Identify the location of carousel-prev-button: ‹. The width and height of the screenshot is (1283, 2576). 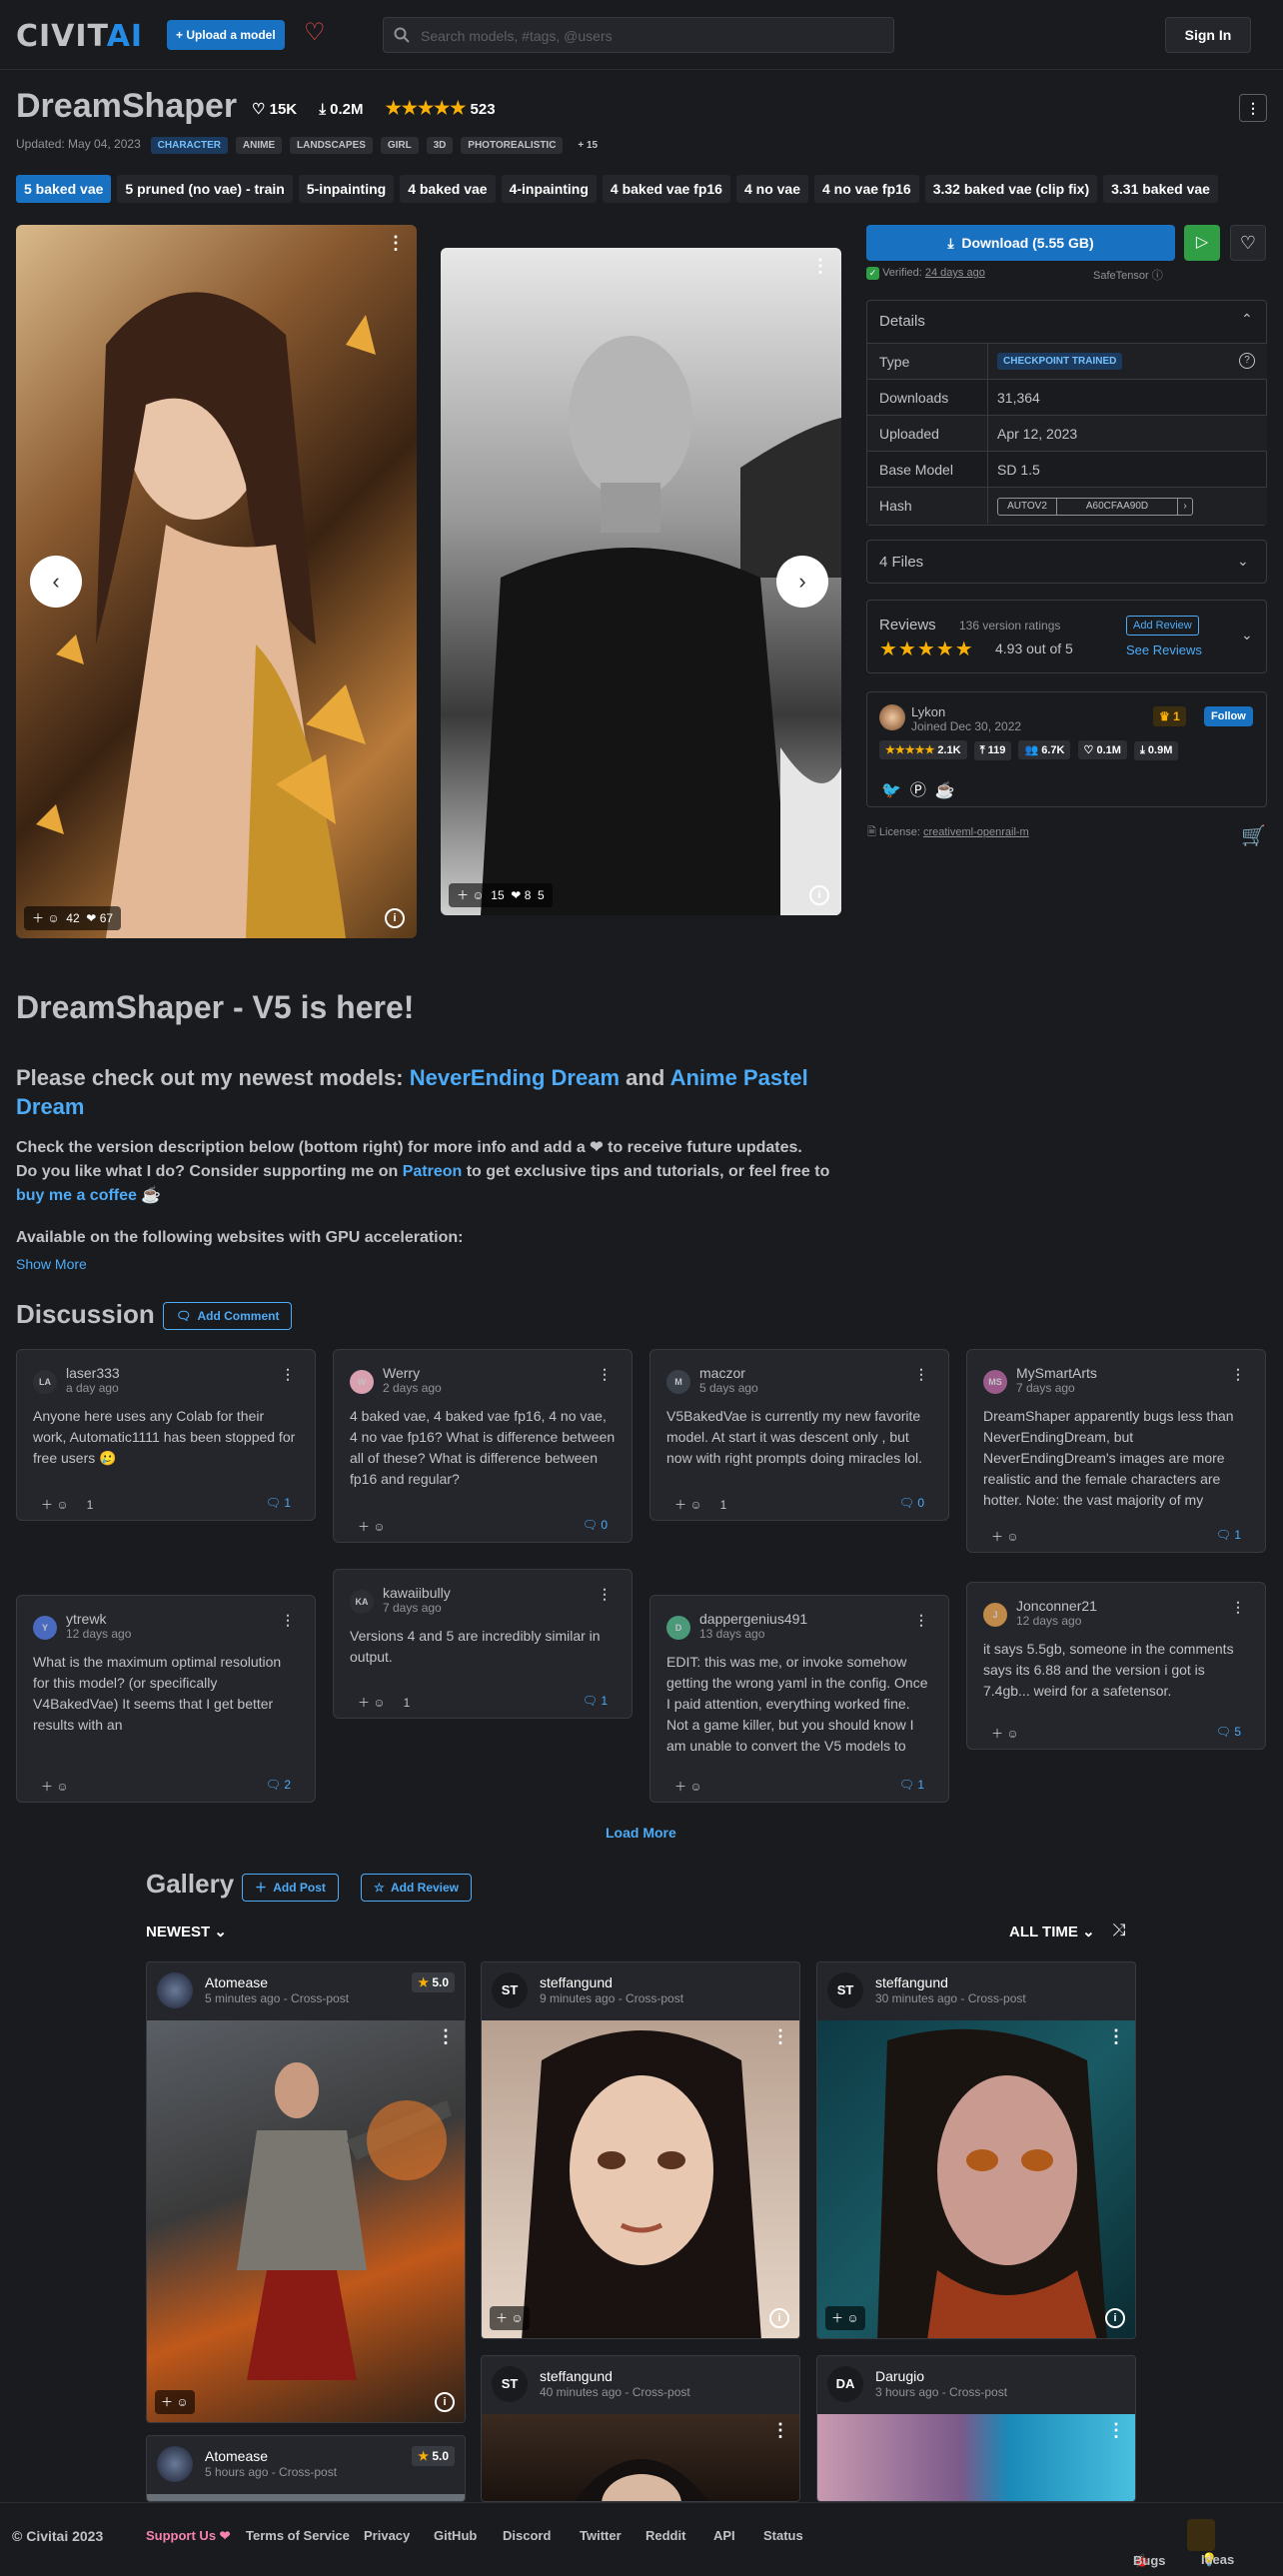
(56, 582).